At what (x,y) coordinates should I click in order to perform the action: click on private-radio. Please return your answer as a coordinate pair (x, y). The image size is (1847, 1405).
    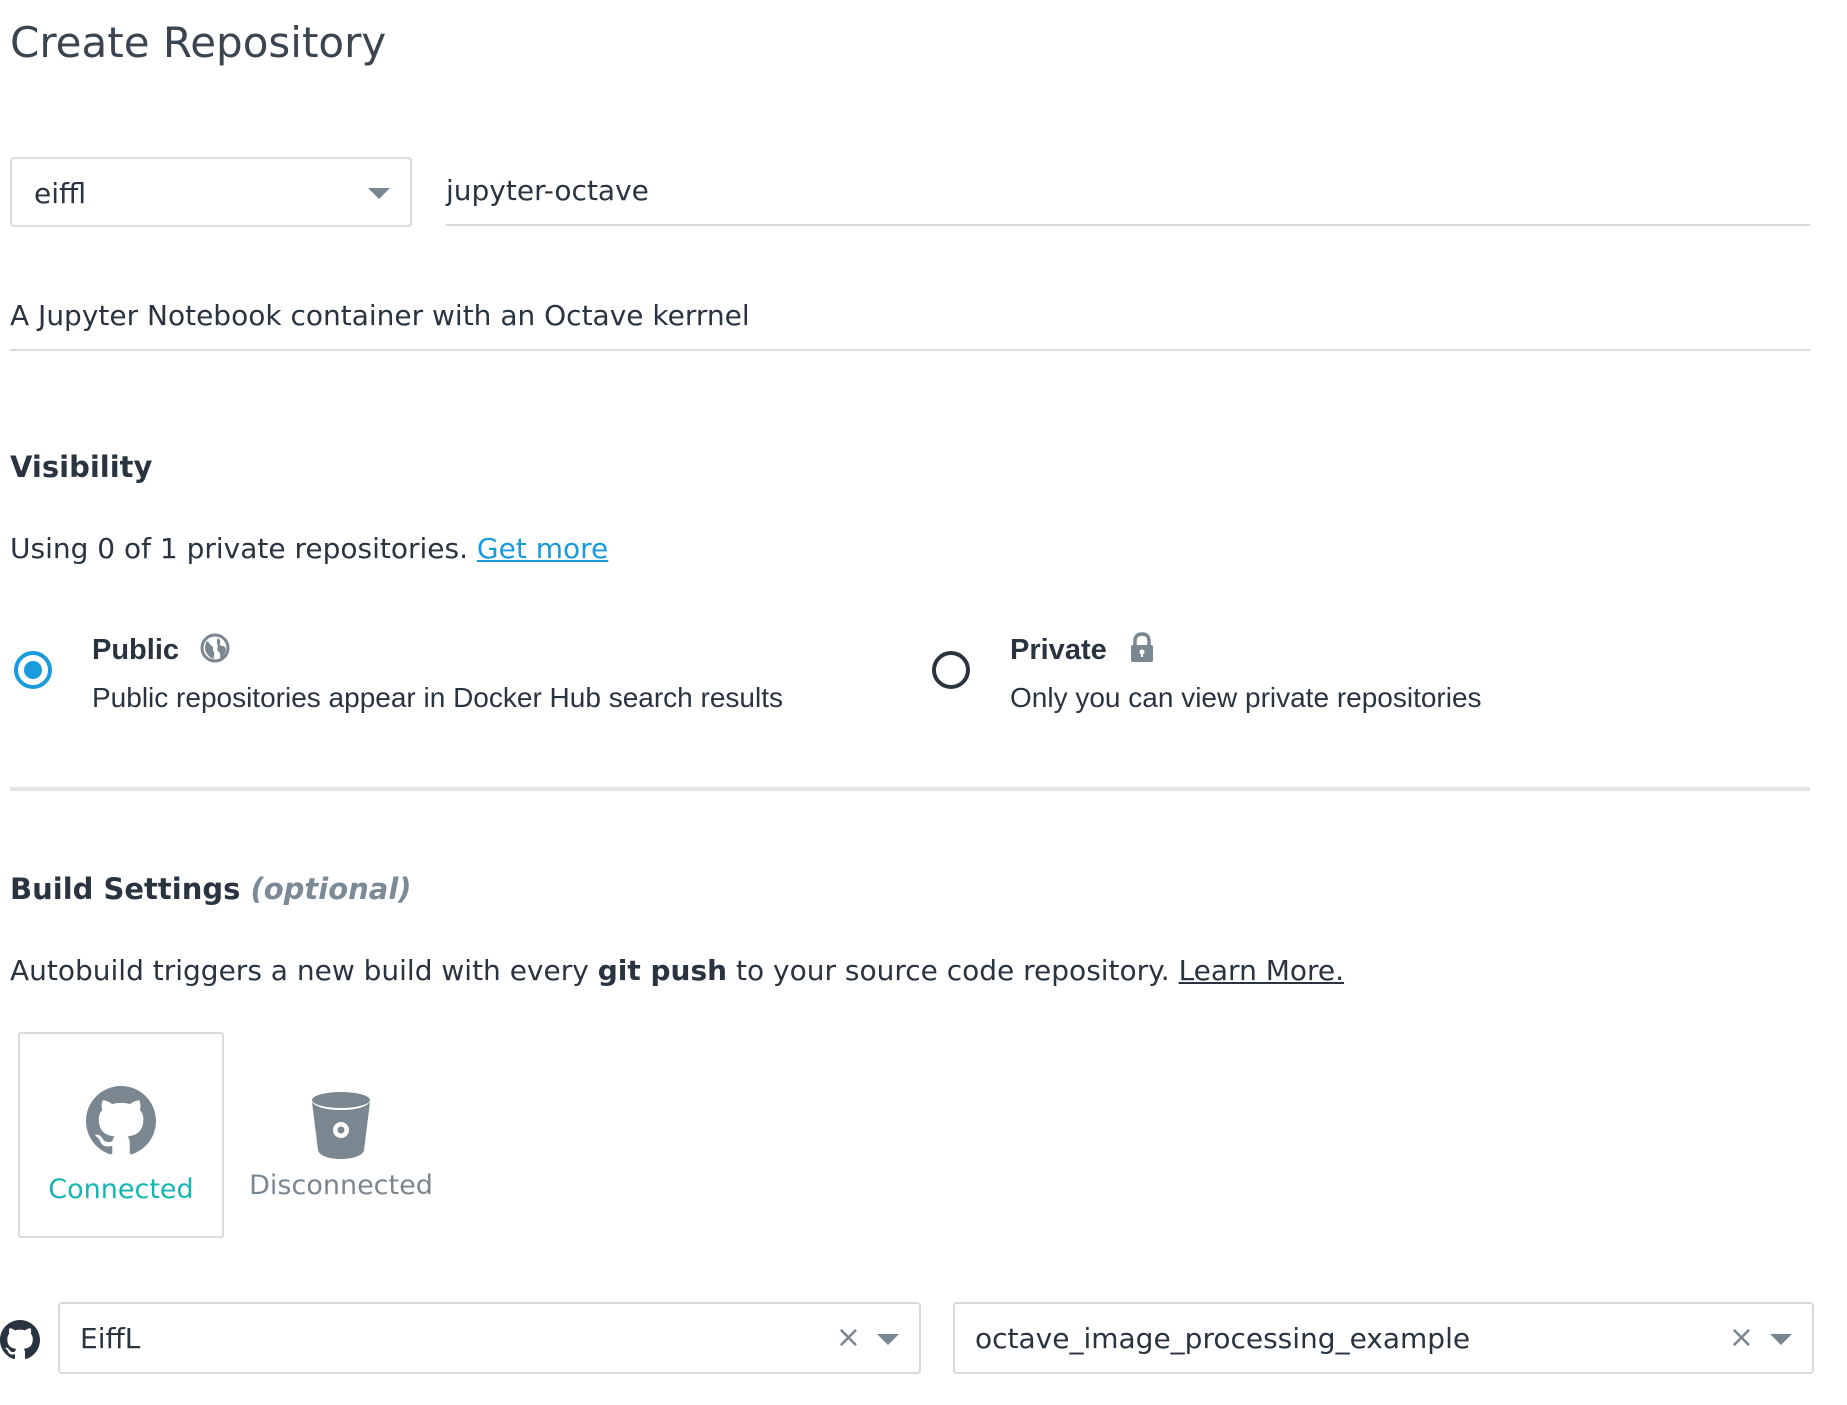
    Looking at the image, I should click on (951, 670).